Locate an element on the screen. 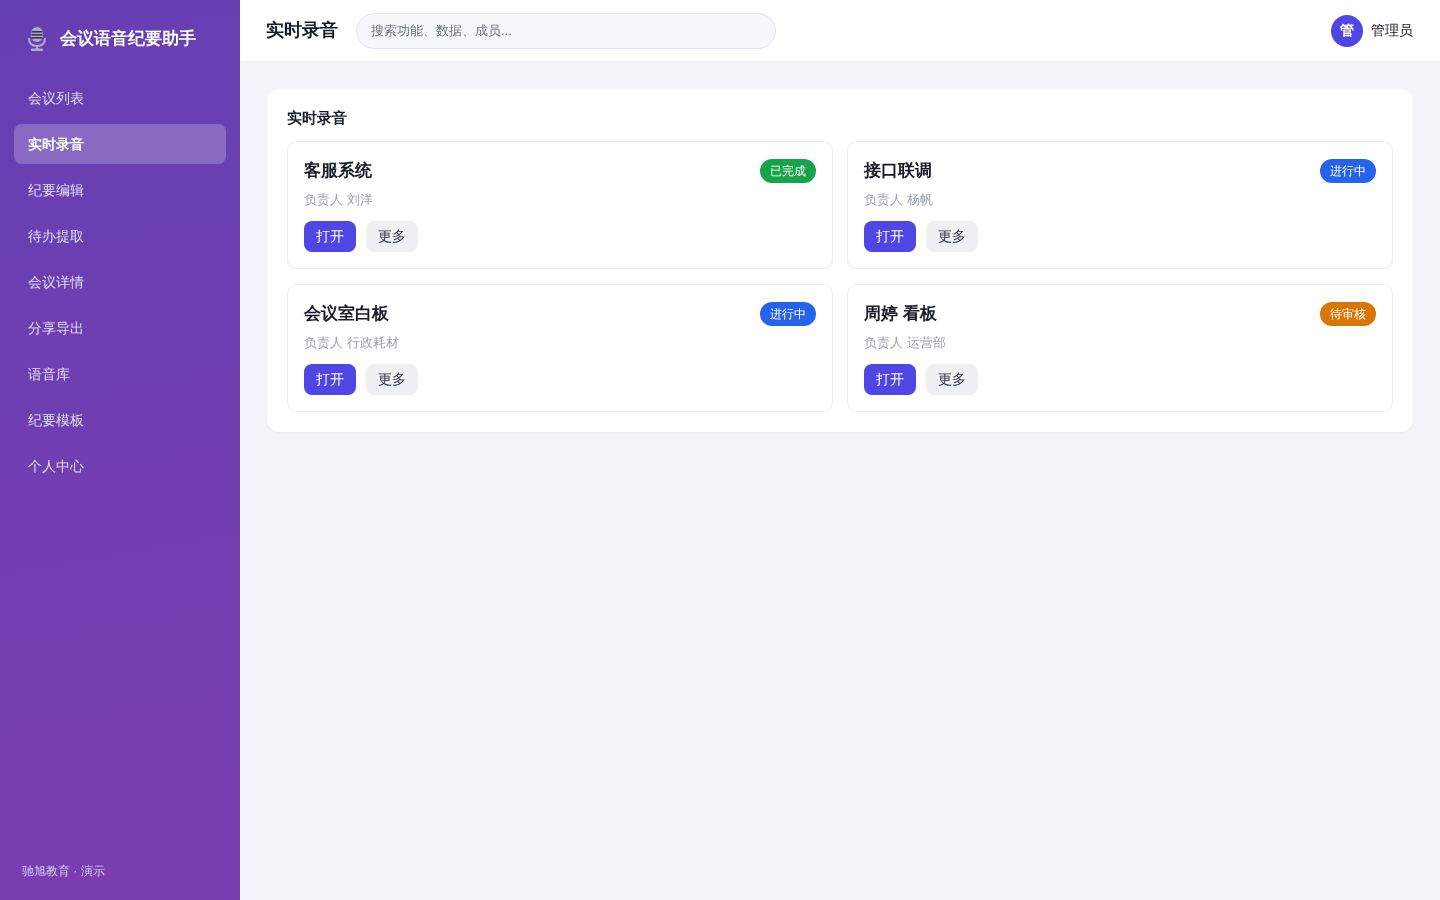  sidebar-item: 个人中心 is located at coordinates (120, 465).